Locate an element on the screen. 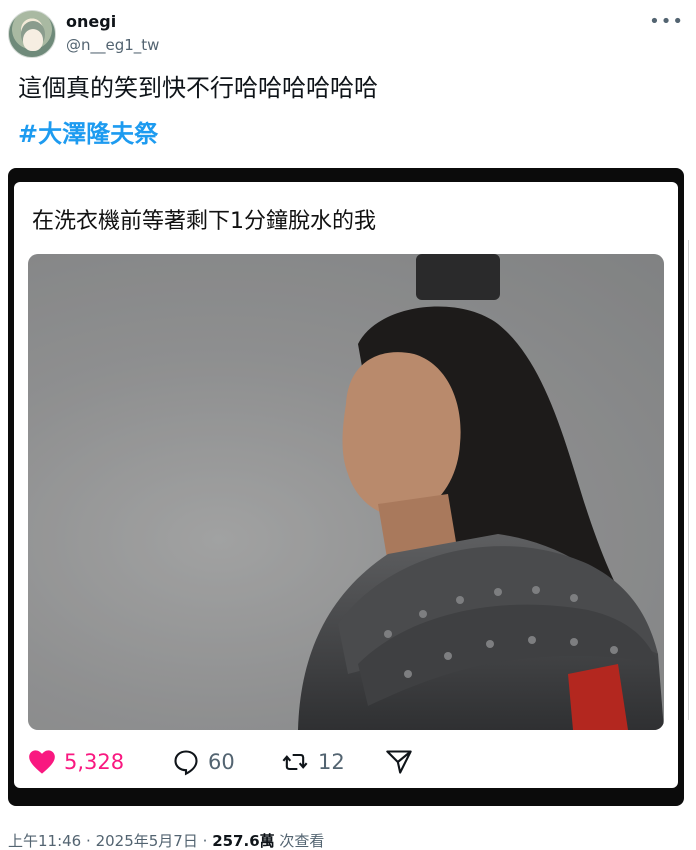  reply-count: 60 is located at coordinates (221, 762).